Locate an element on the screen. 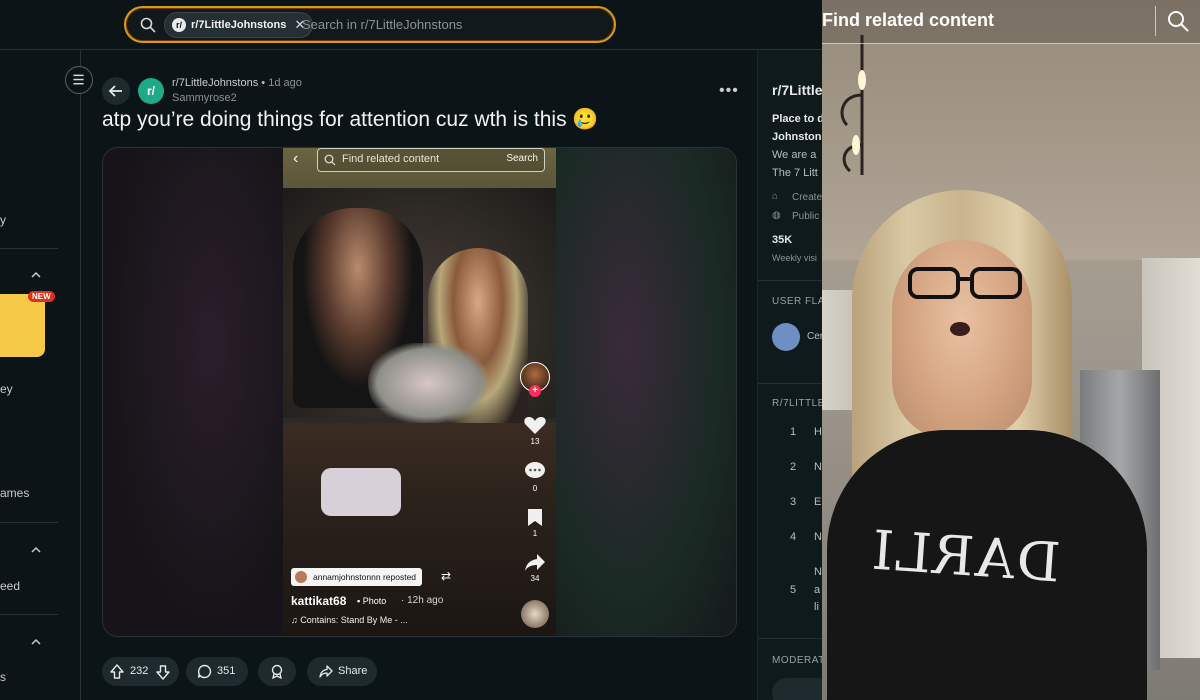 The image size is (1200, 700). rule-text-continued: a is located at coordinates (817, 590).